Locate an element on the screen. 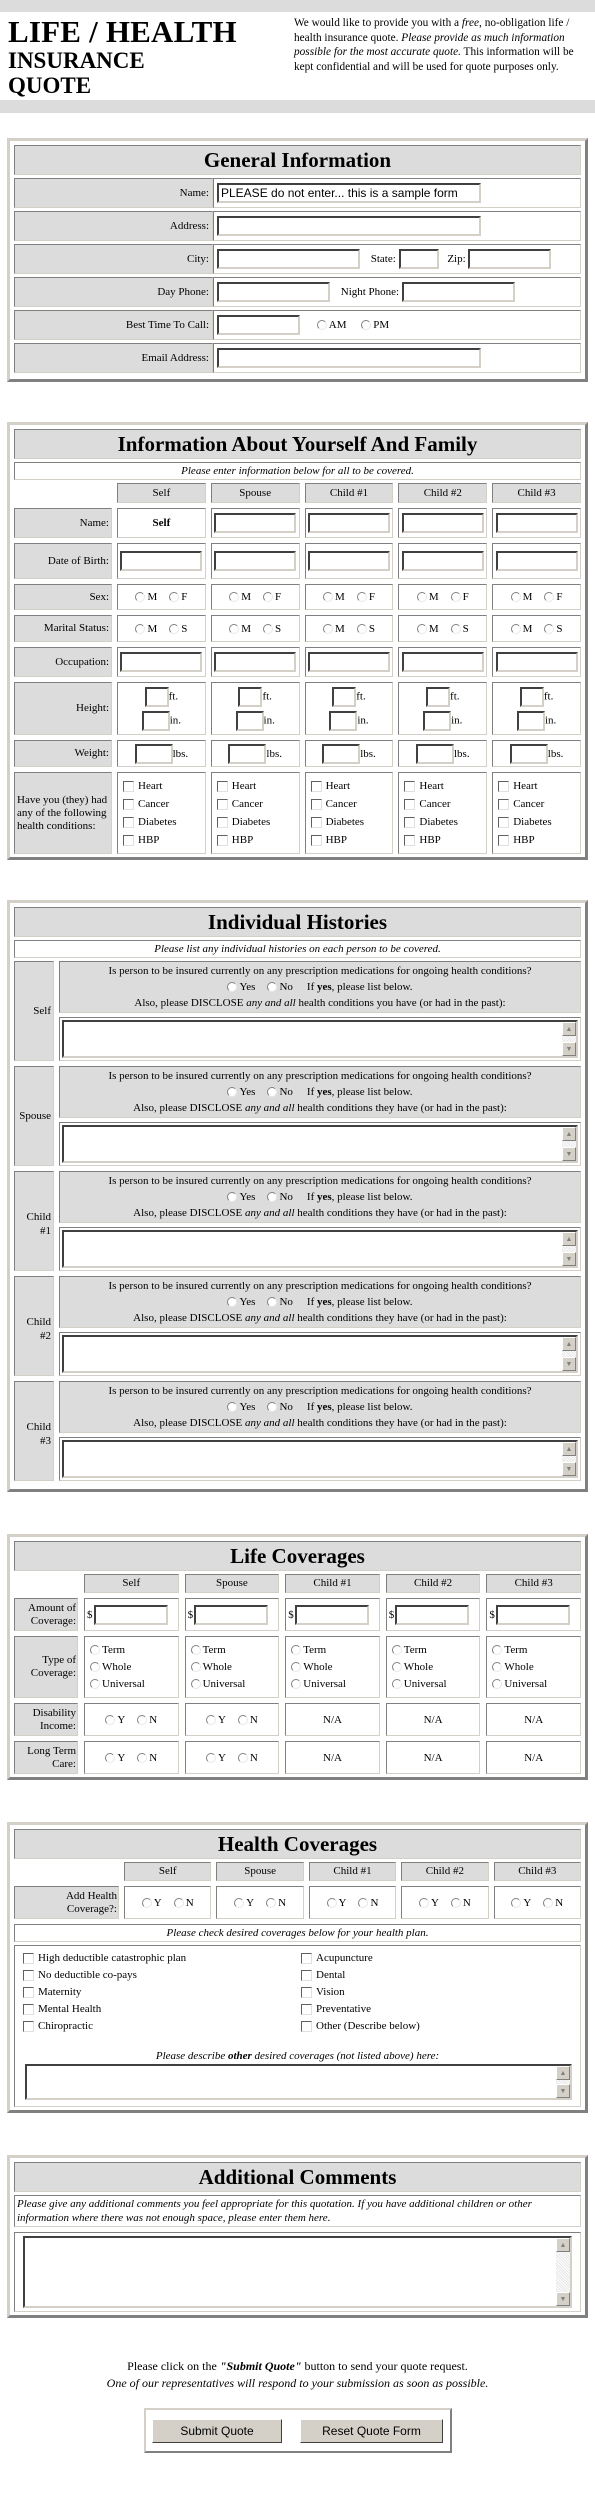  address-input is located at coordinates (349, 226).